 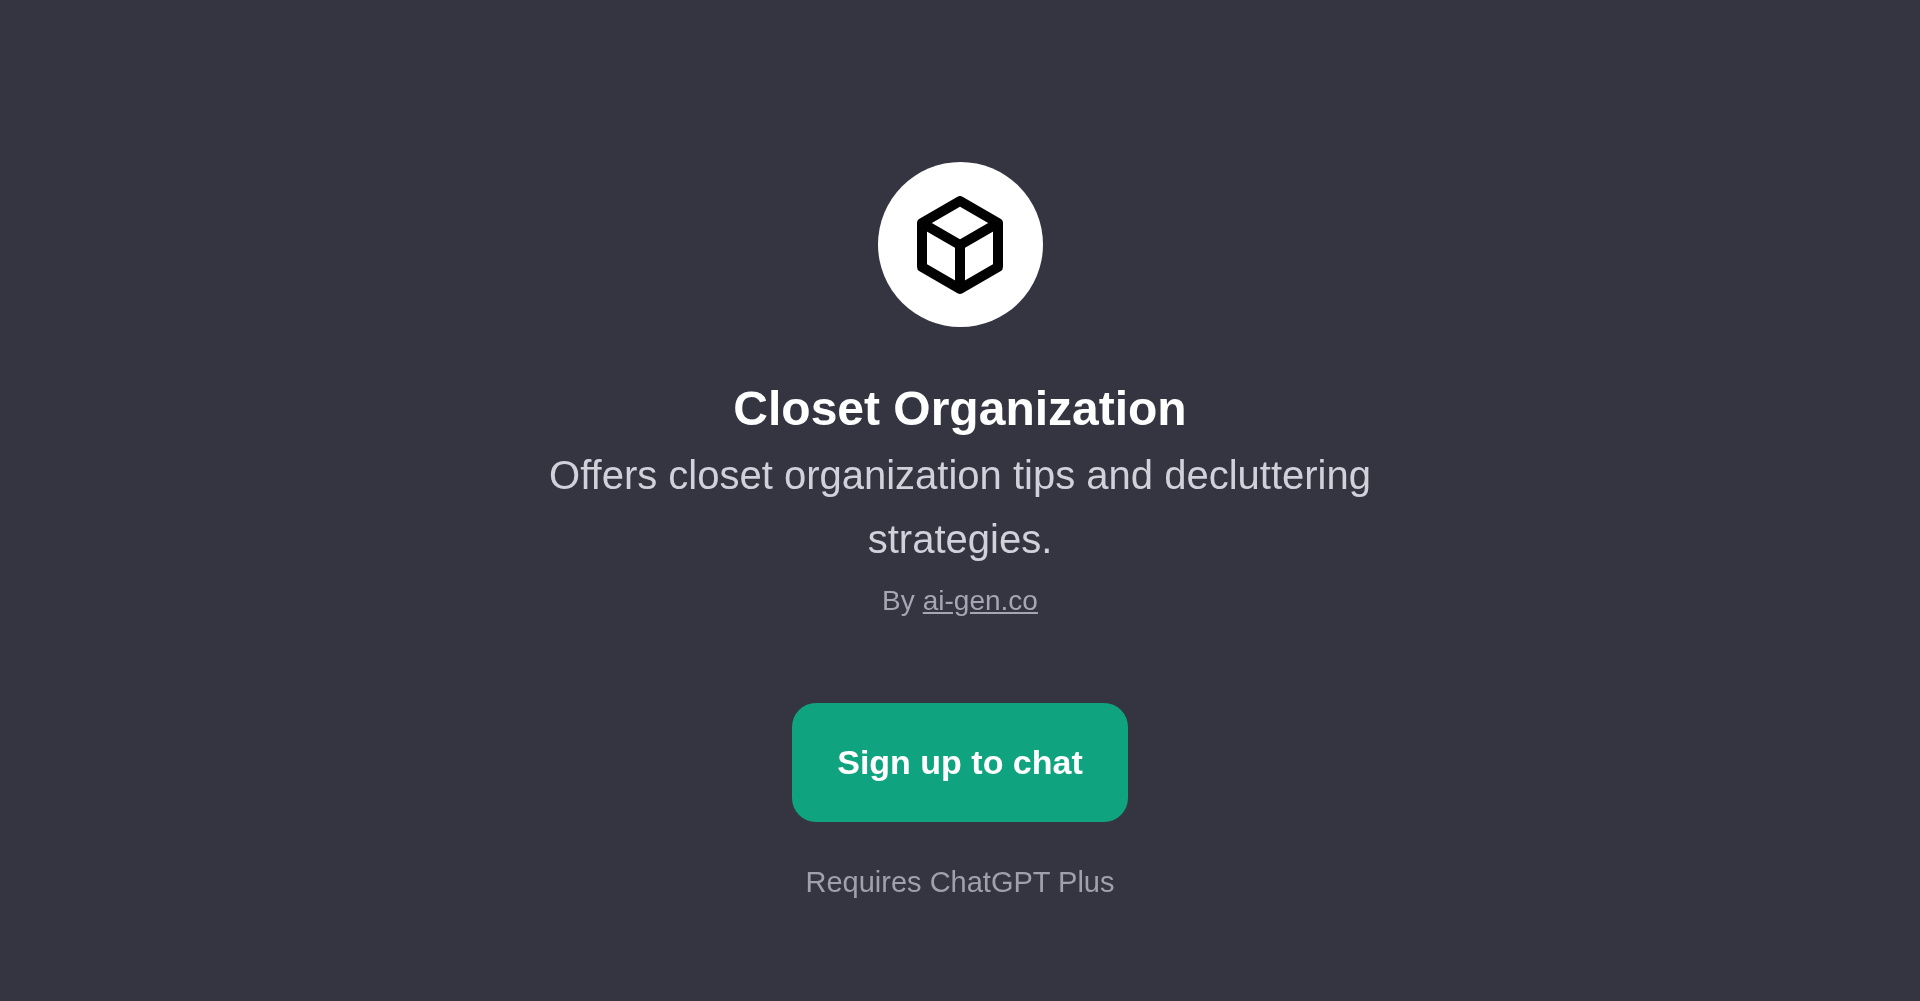 What do you see at coordinates (960, 882) in the screenshot?
I see `requirement-note: Requires ChatGPT Plus` at bounding box center [960, 882].